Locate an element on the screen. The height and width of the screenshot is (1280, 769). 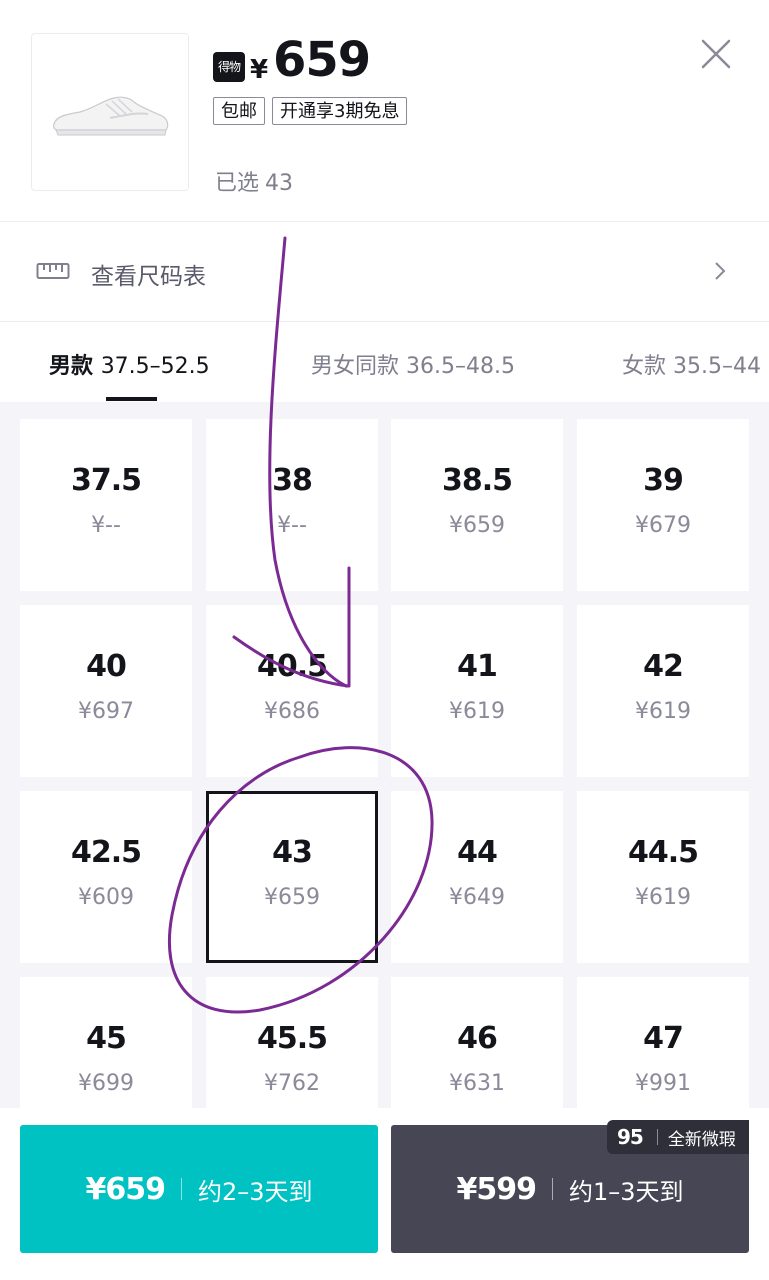
size-option-42.5: 42.5 ¥609 is located at coordinates (106, 877).